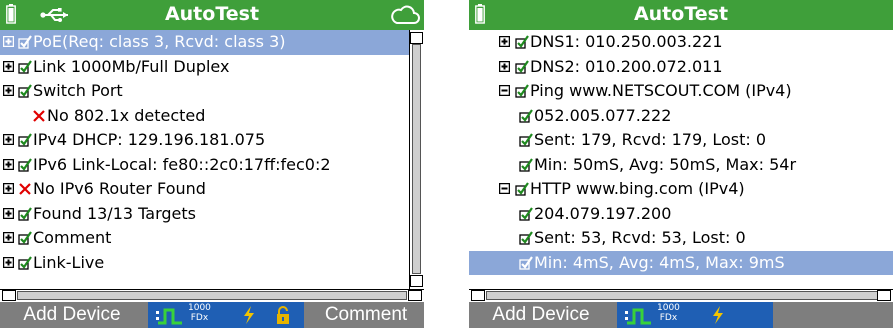 This screenshot has width=893, height=328. I want to click on list-item-label: DNS2: 010.200.072.011, so click(626, 66).